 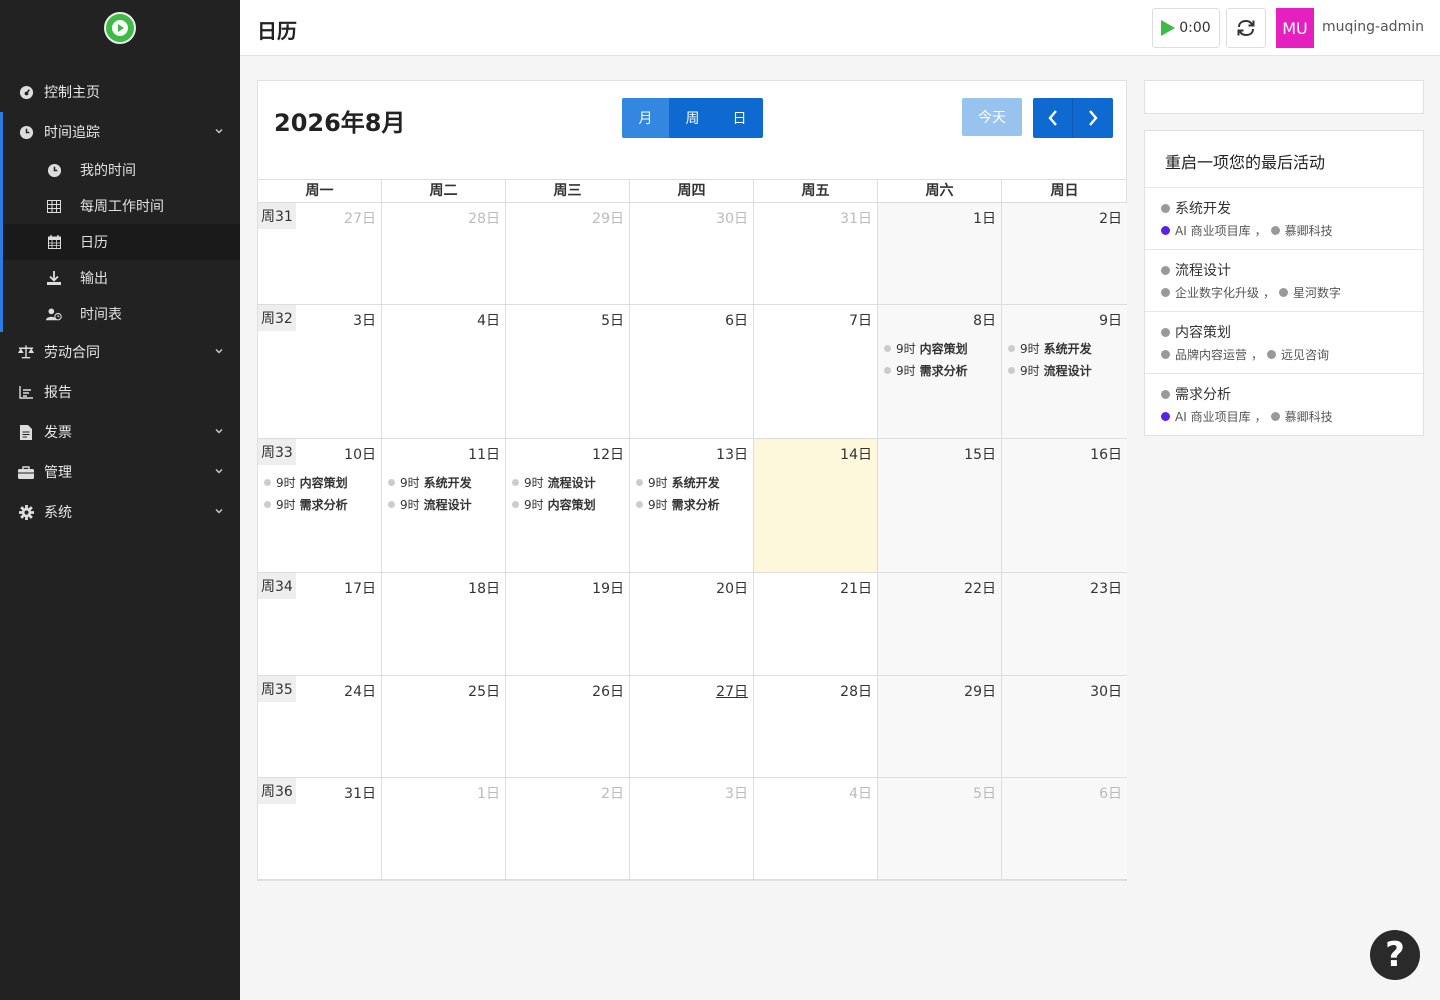 I want to click on day-number: 21日, so click(x=856, y=588).